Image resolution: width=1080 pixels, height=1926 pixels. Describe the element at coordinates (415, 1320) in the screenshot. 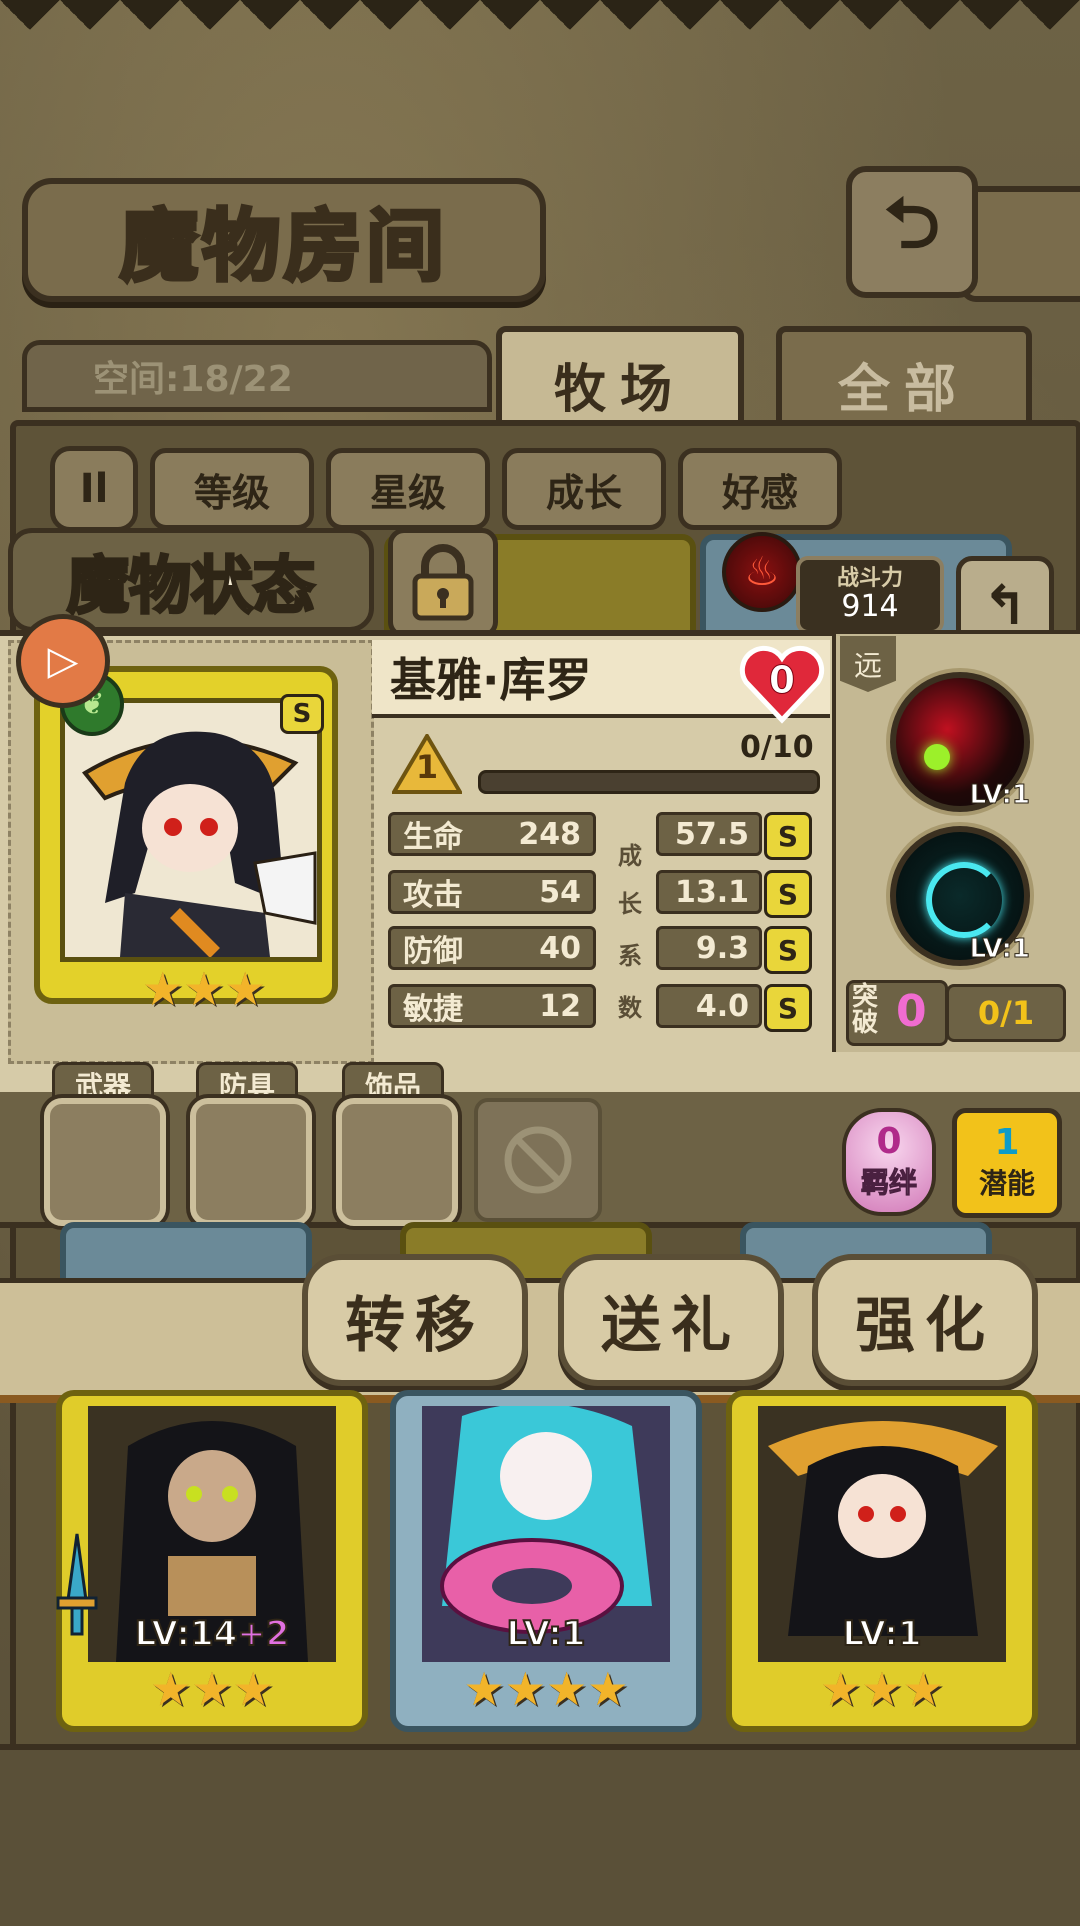

I see `transfer-button: 转移` at that location.